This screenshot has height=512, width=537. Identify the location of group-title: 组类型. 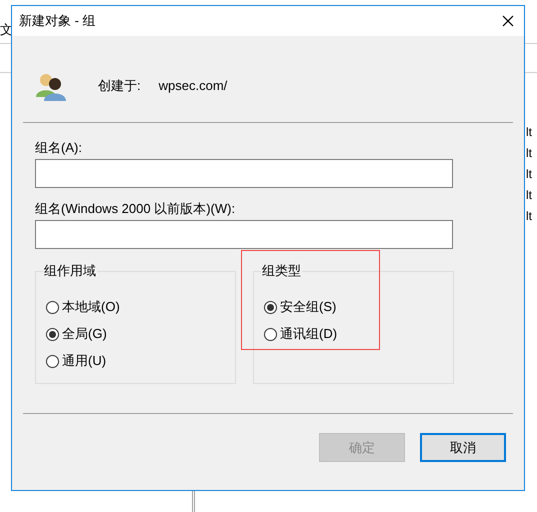
(281, 271).